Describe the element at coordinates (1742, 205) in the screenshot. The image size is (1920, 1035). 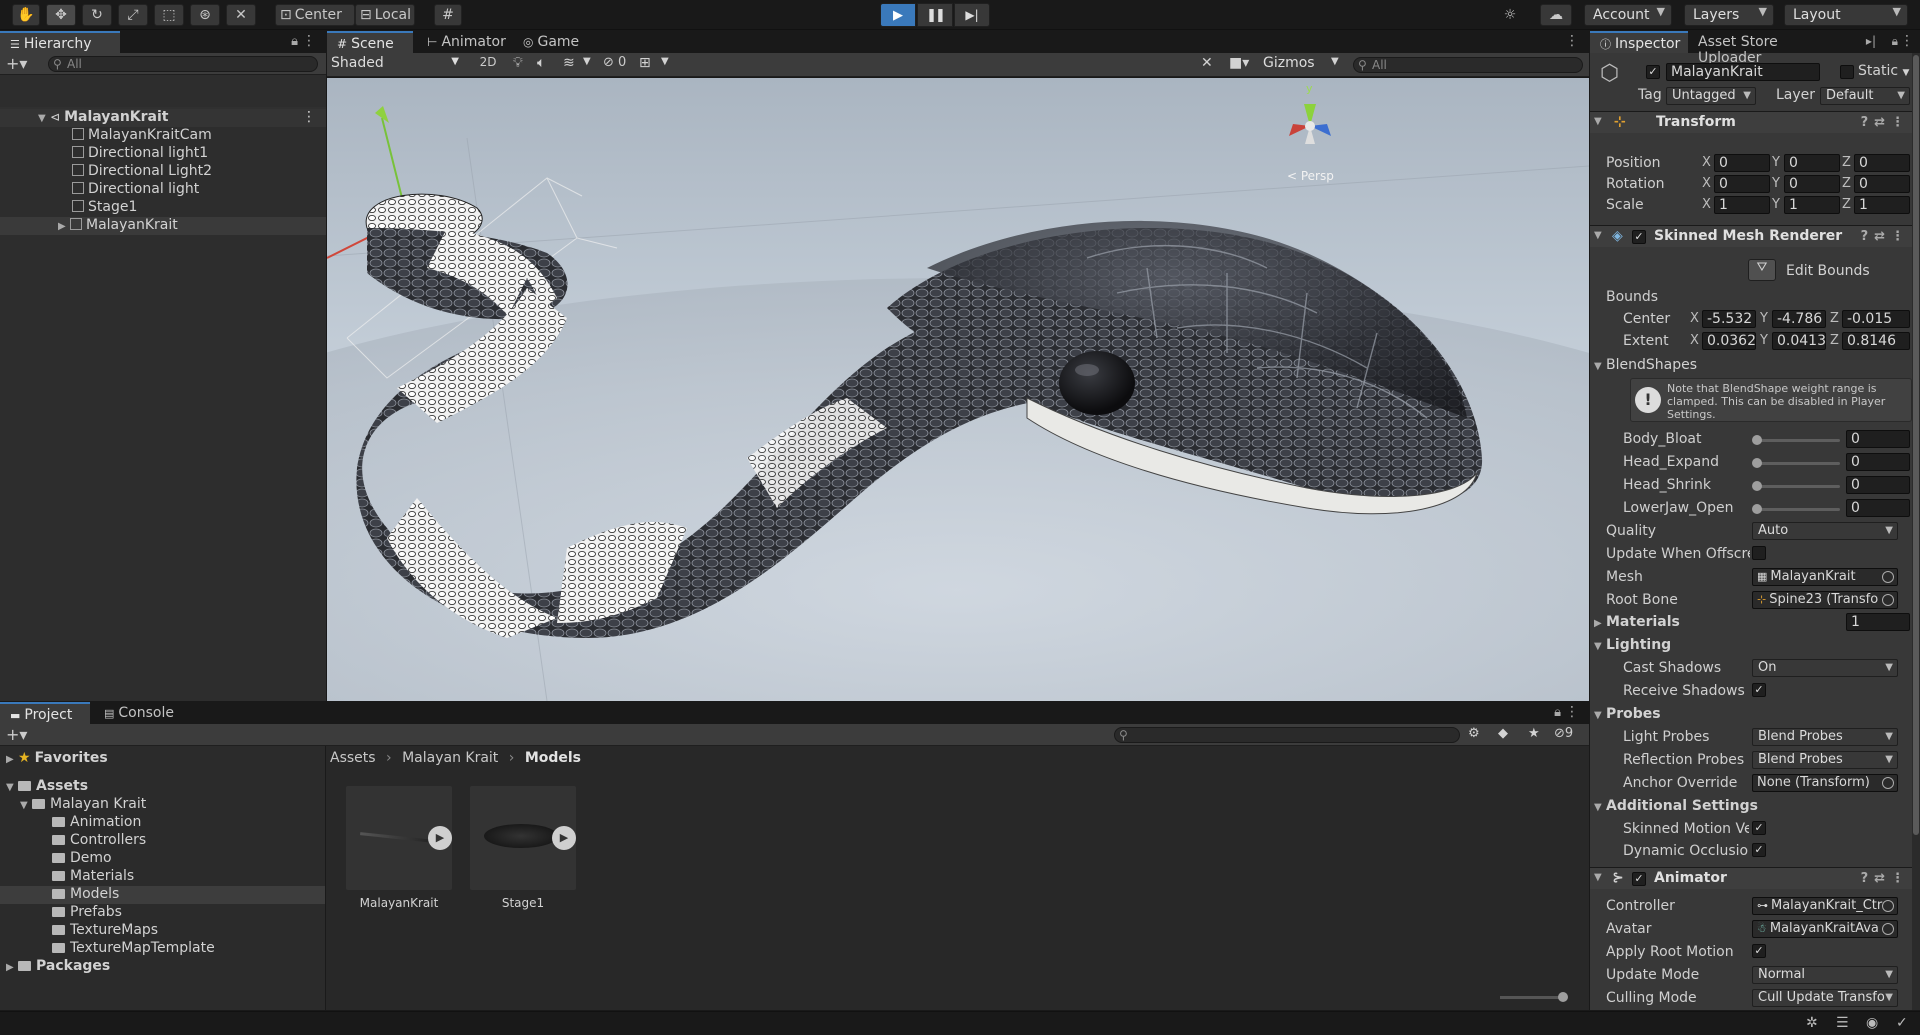
I see `scale-x-field: 1` at that location.